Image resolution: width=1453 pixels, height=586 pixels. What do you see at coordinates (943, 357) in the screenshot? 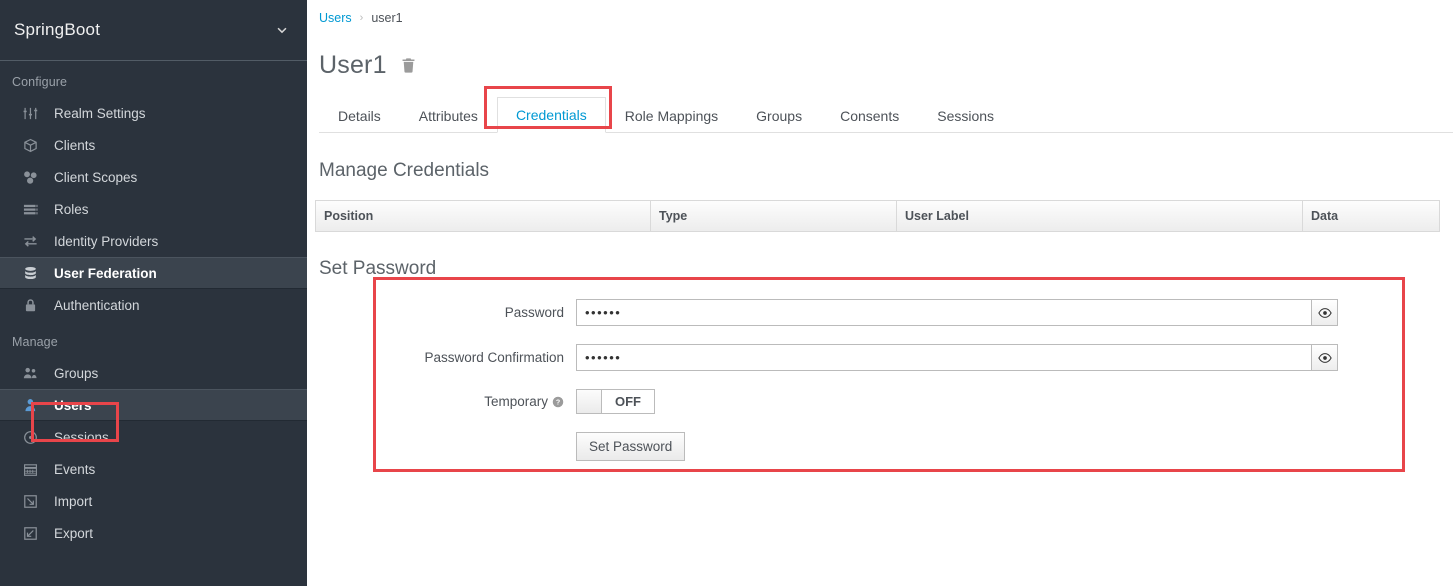
I see `password-confirmation-input` at bounding box center [943, 357].